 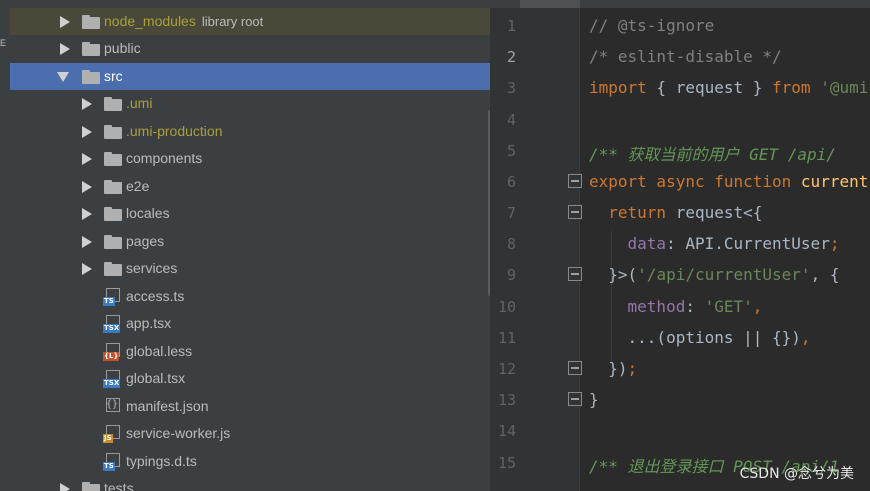 I want to click on tree-item-typings-d-ts: TS typings.d.ts, so click(x=250, y=461).